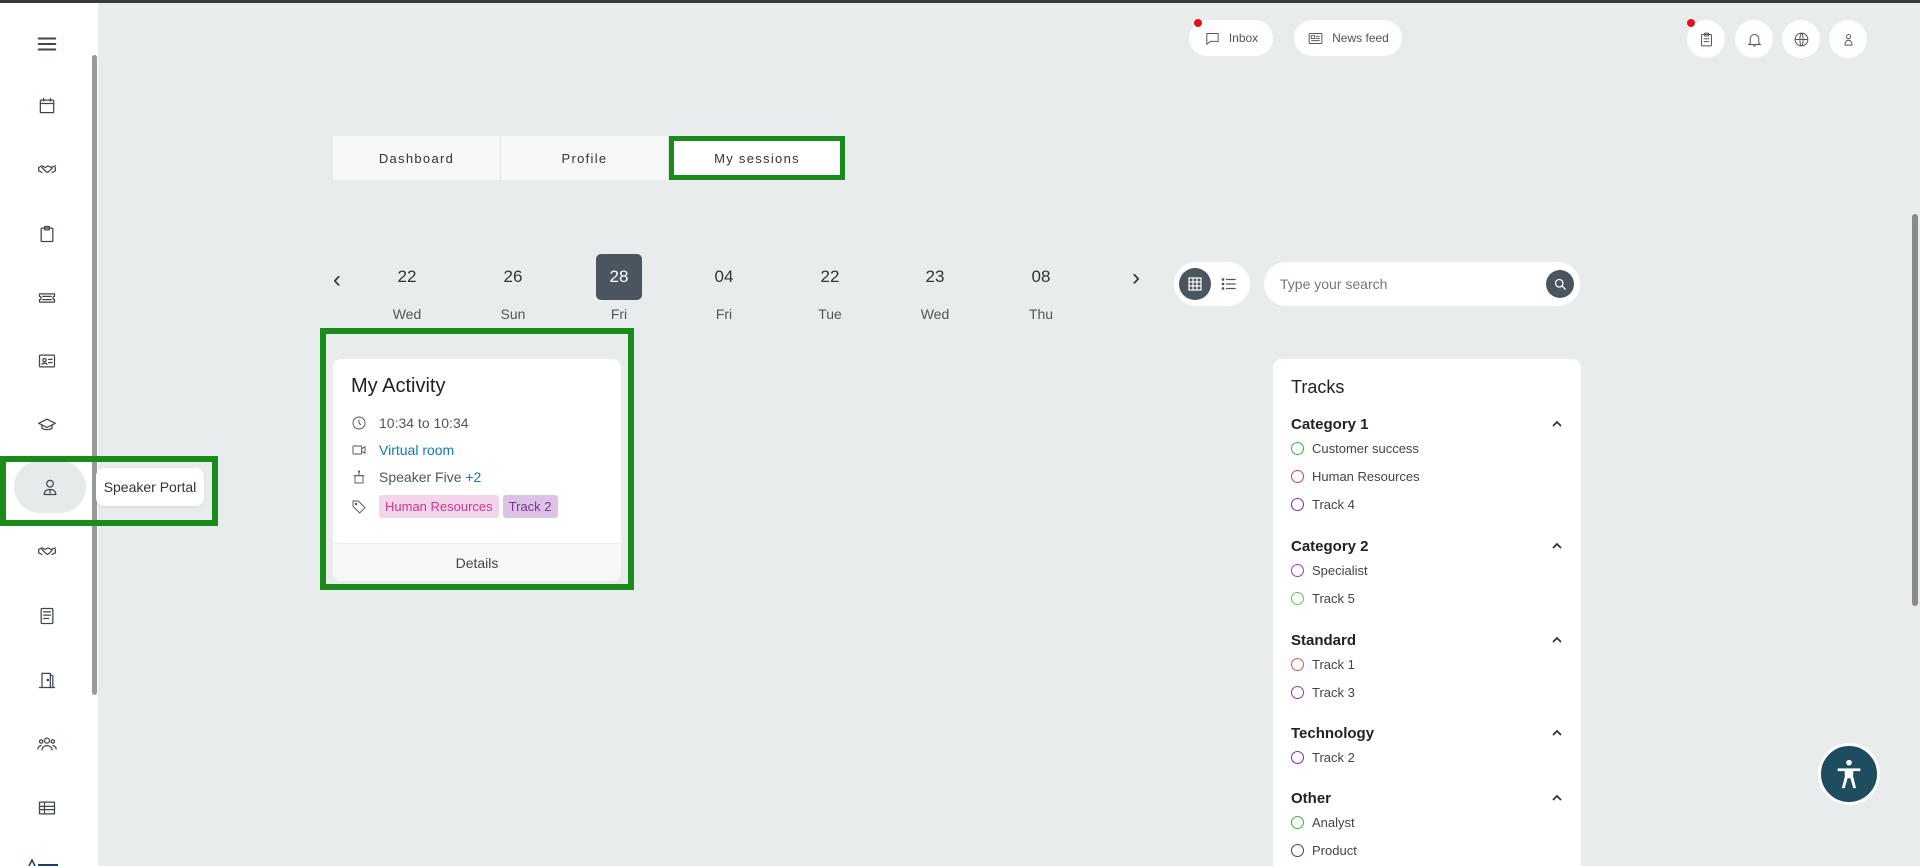 This screenshot has height=866, width=1920. I want to click on tracks-title: Tracks, so click(1318, 387).